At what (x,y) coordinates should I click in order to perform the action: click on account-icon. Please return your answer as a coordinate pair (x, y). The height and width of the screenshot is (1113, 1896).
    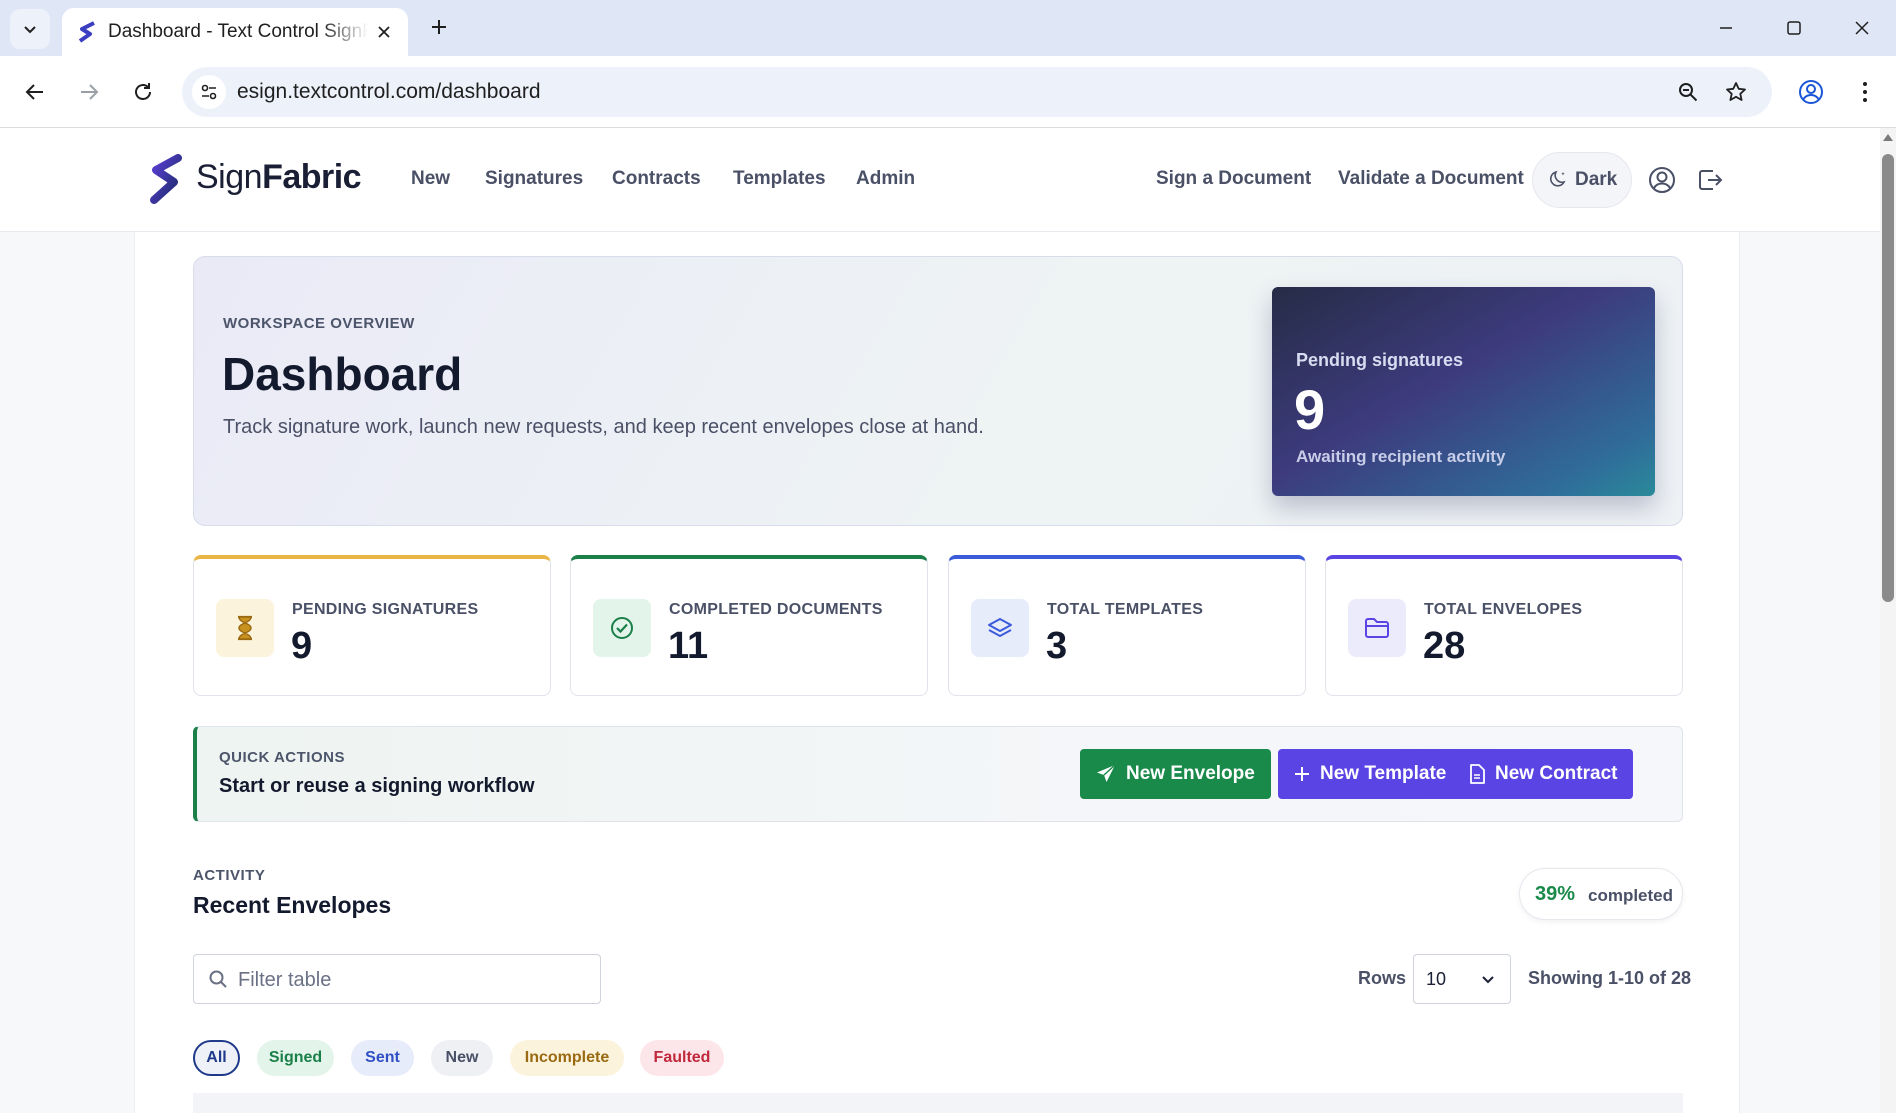
    Looking at the image, I should click on (1662, 180).